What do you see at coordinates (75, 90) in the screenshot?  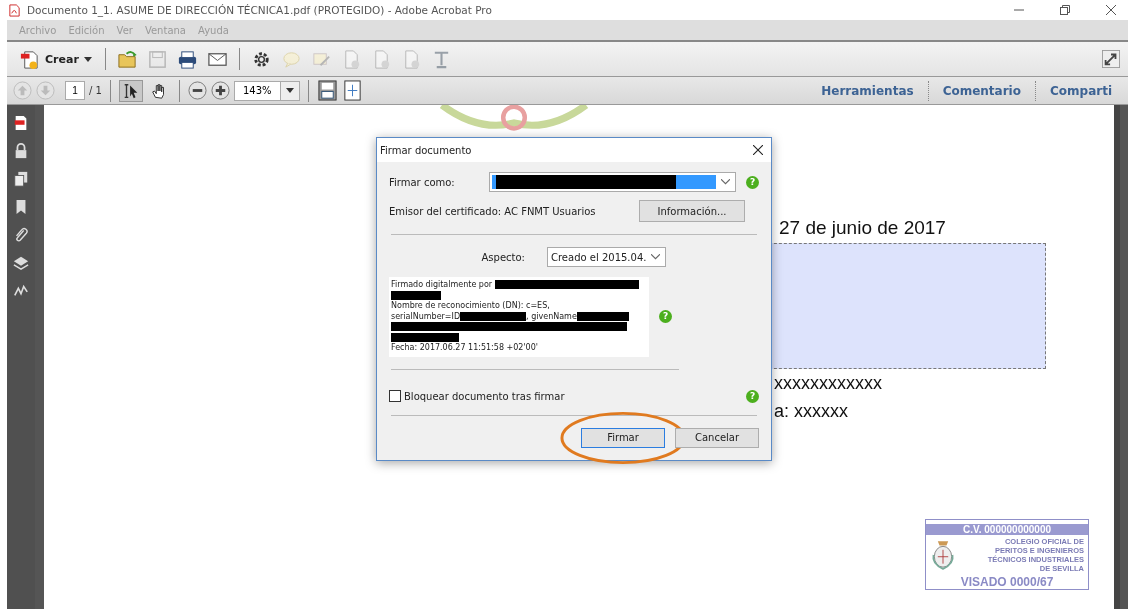 I see `page-number-field: 1` at bounding box center [75, 90].